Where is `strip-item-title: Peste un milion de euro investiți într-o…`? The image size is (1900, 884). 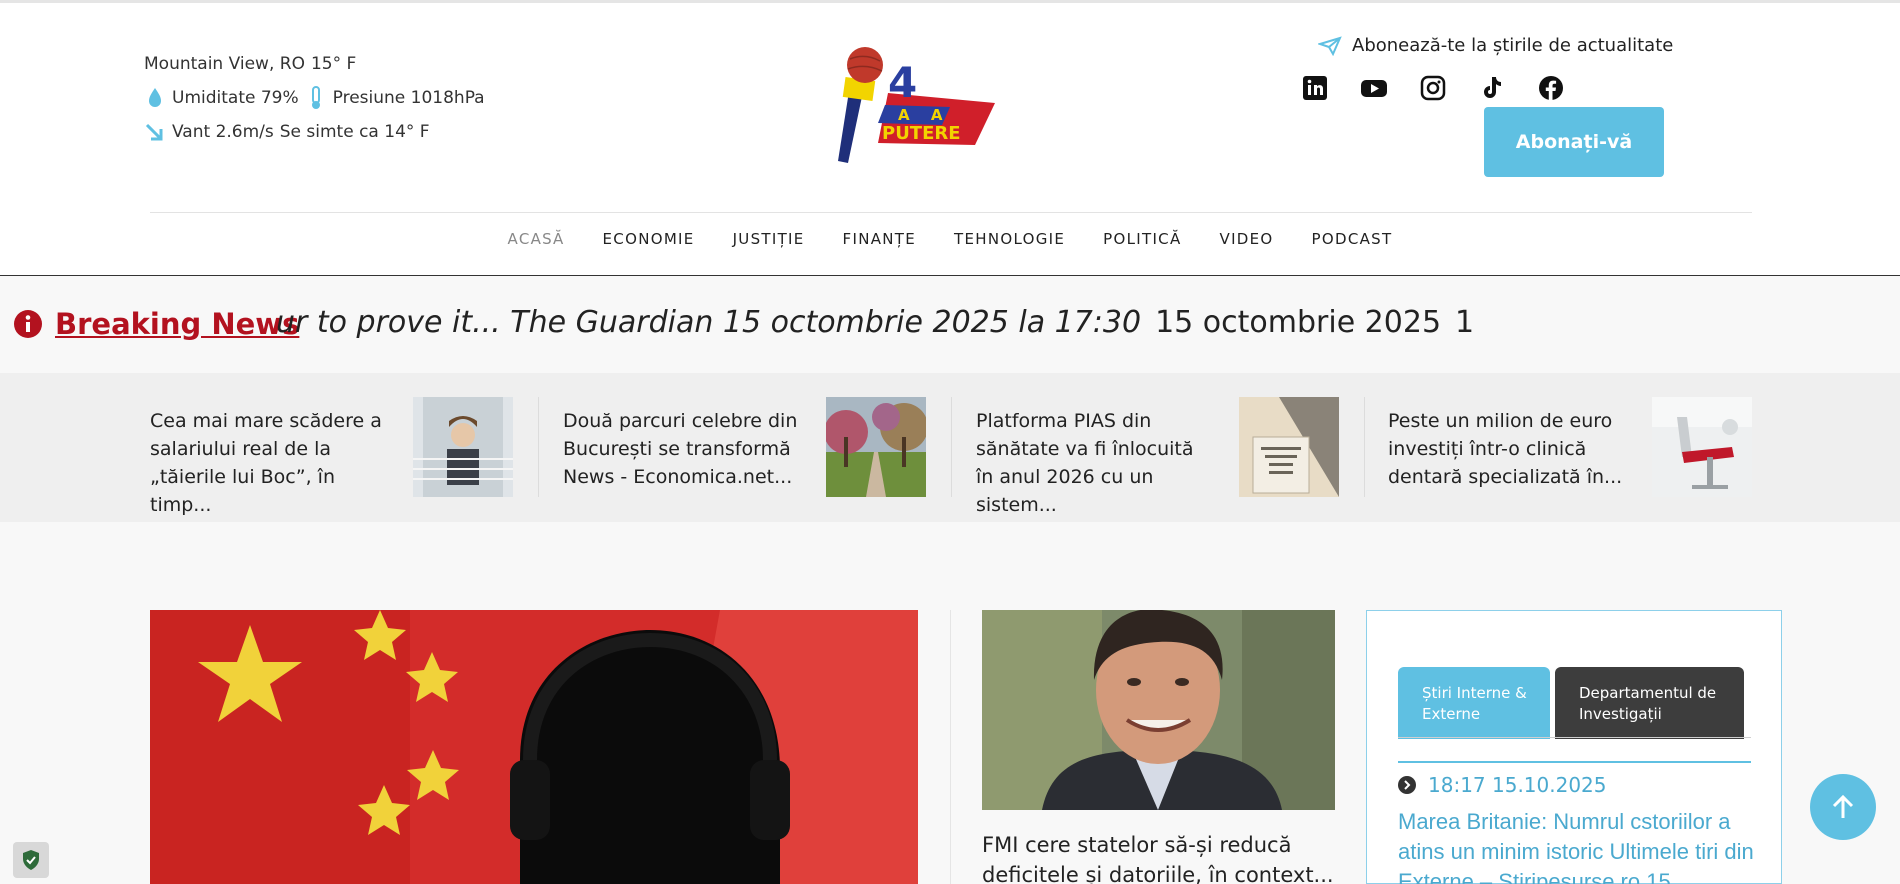
strip-item-title: Peste un milion de euro investiți într-o… is located at coordinates (1505, 449).